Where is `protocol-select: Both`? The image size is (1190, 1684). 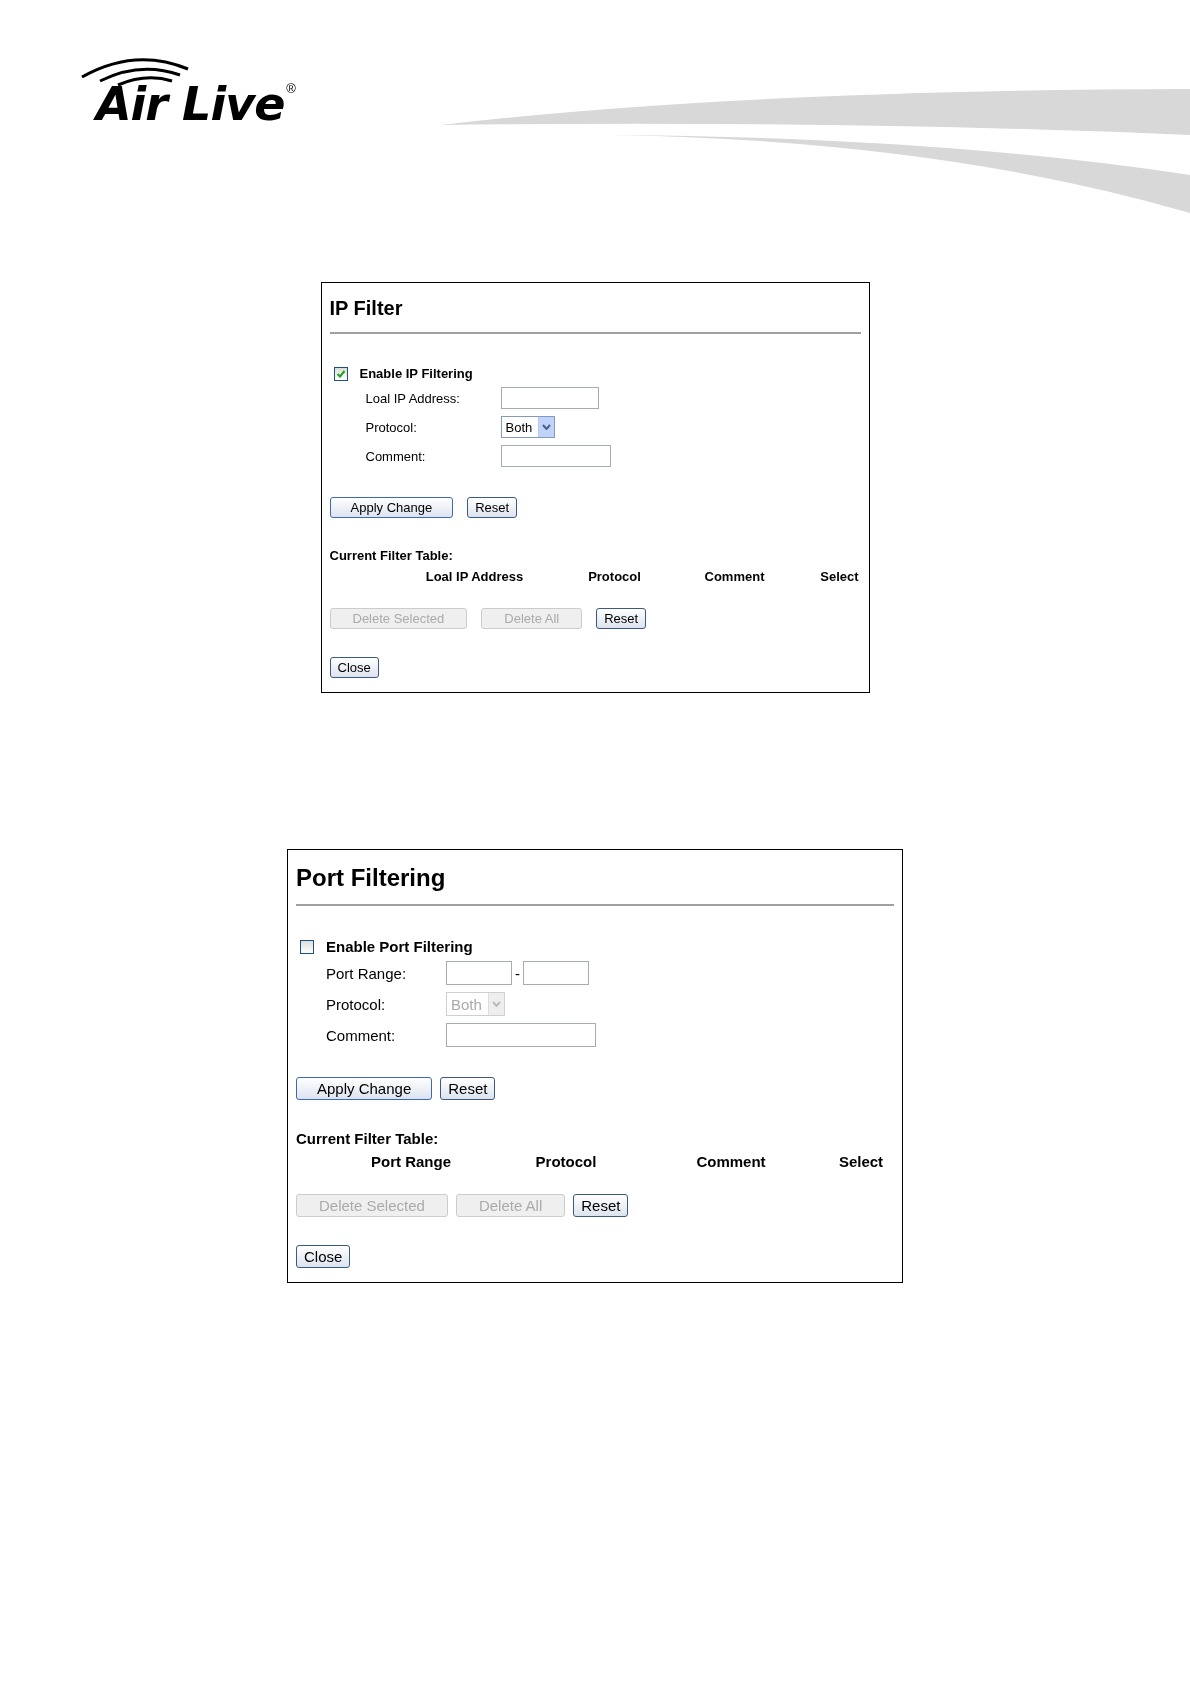 protocol-select: Both is located at coordinates (528, 427).